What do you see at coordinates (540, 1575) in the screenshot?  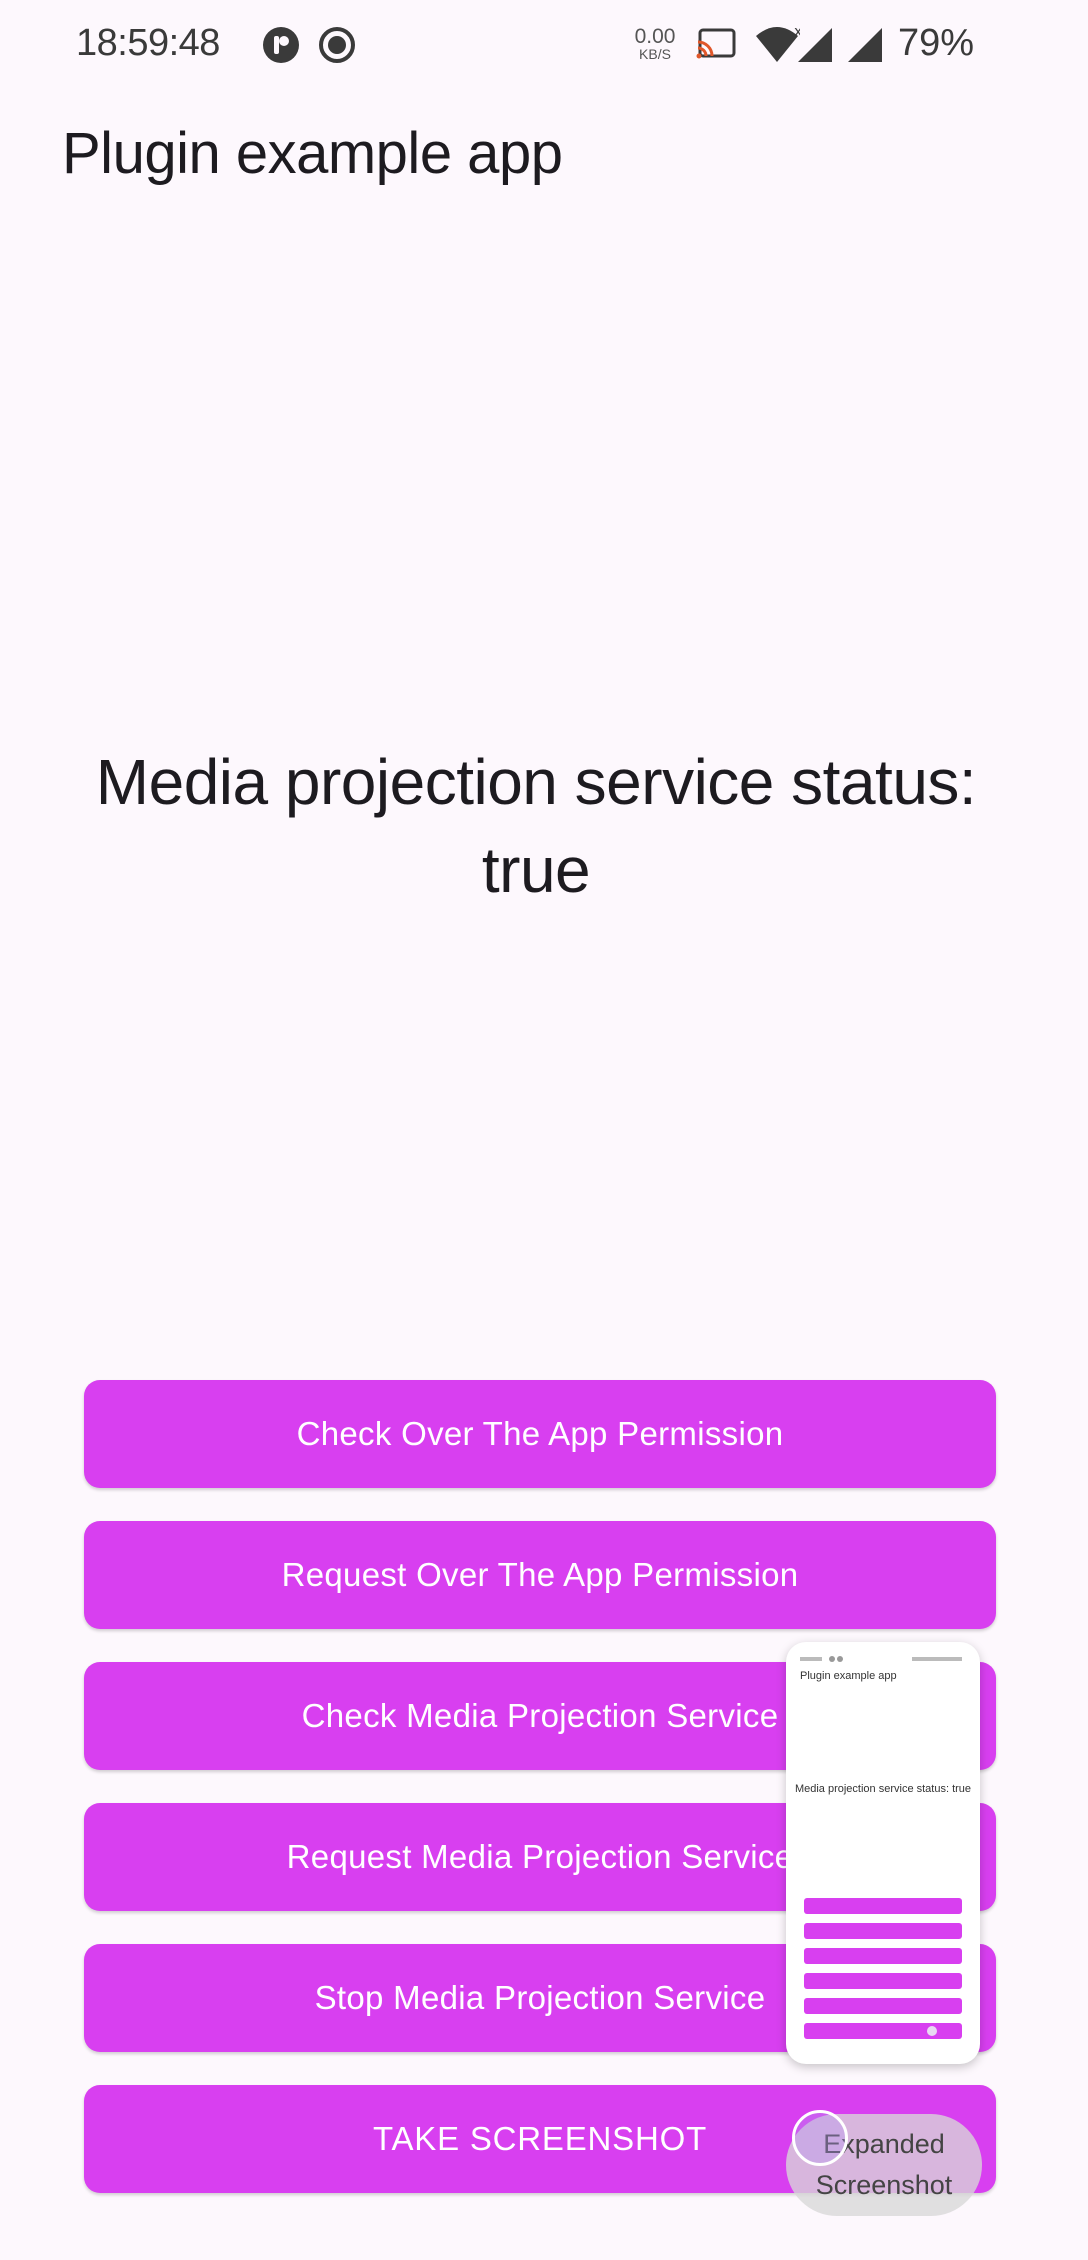 I see `request-overlay-permission-button: Request Over The App Permission` at bounding box center [540, 1575].